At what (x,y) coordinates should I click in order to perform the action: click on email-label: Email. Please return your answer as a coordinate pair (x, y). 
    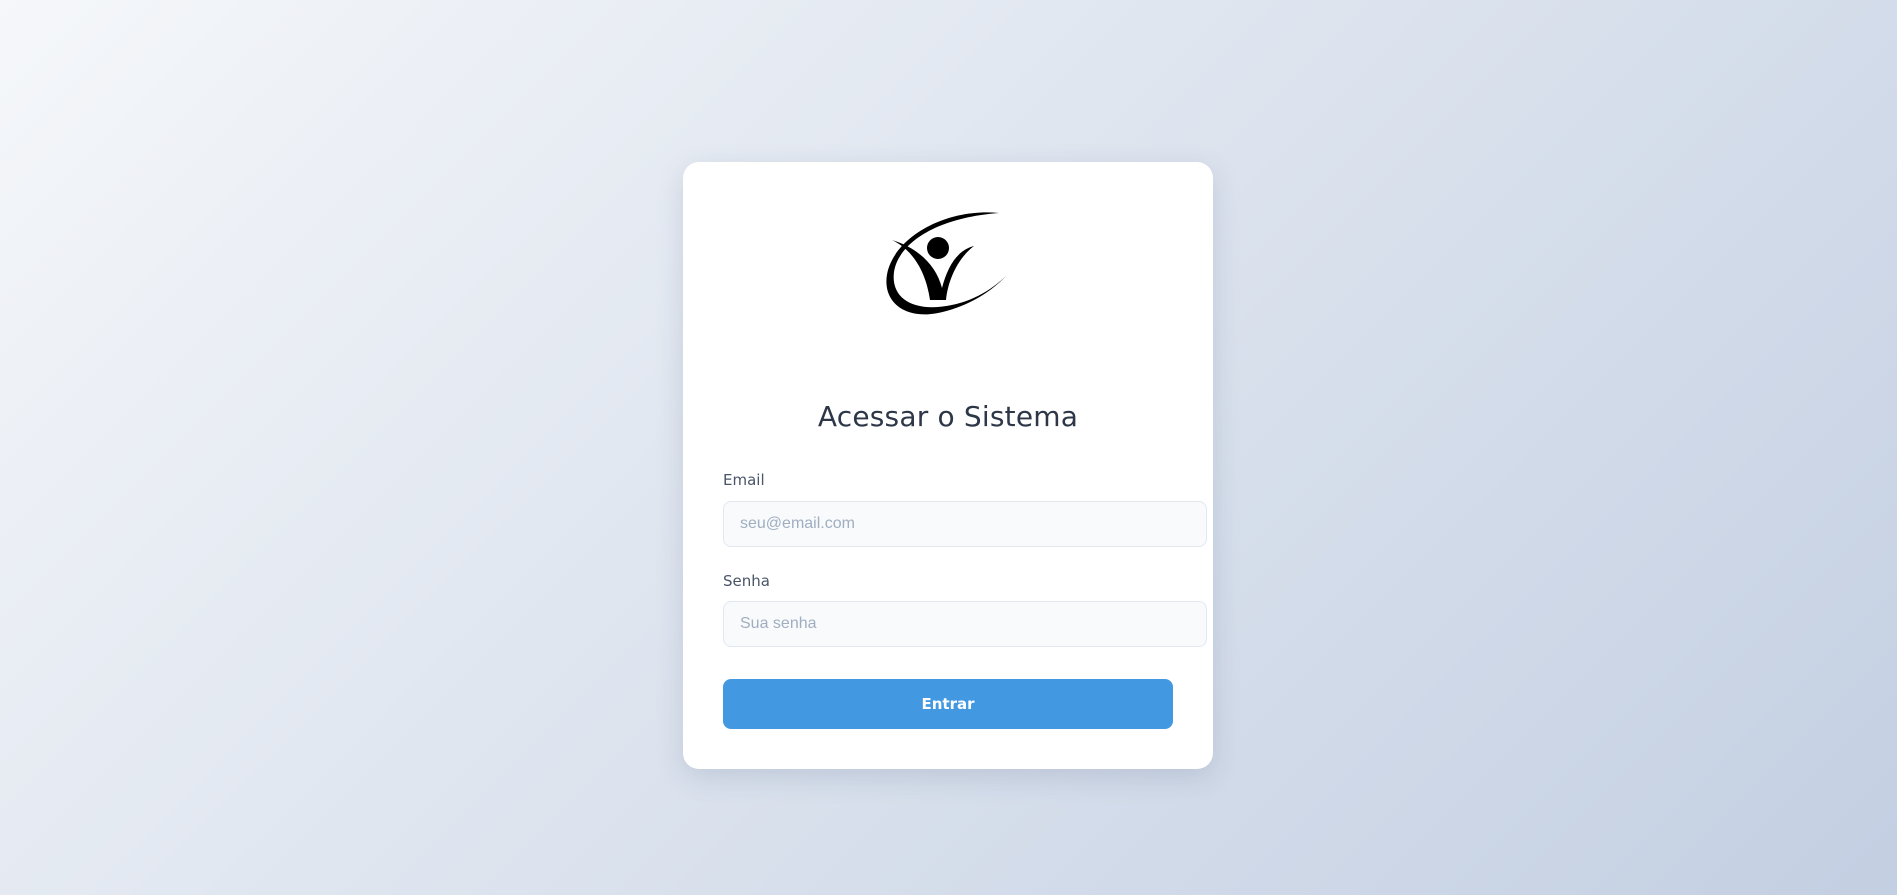
    Looking at the image, I should click on (744, 480).